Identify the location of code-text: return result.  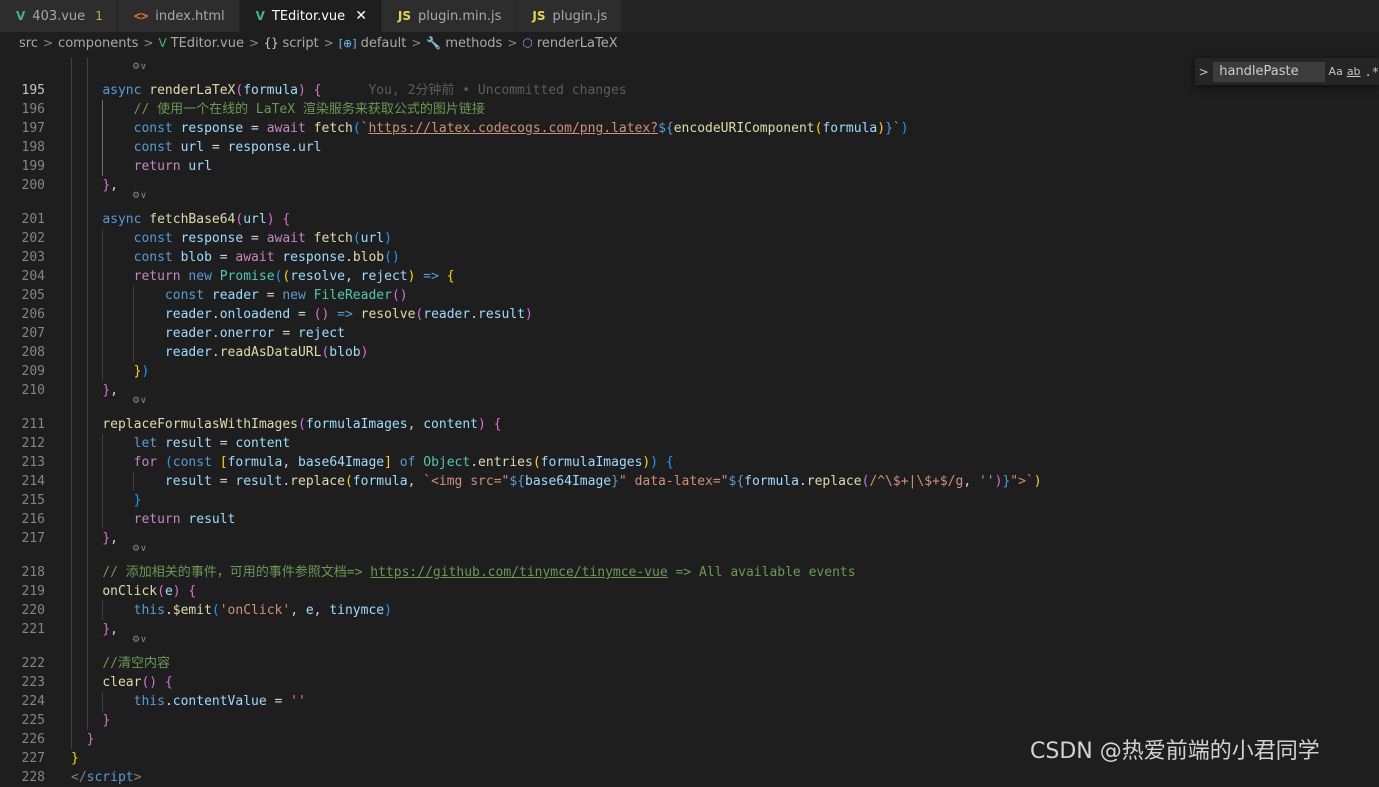
(153, 519).